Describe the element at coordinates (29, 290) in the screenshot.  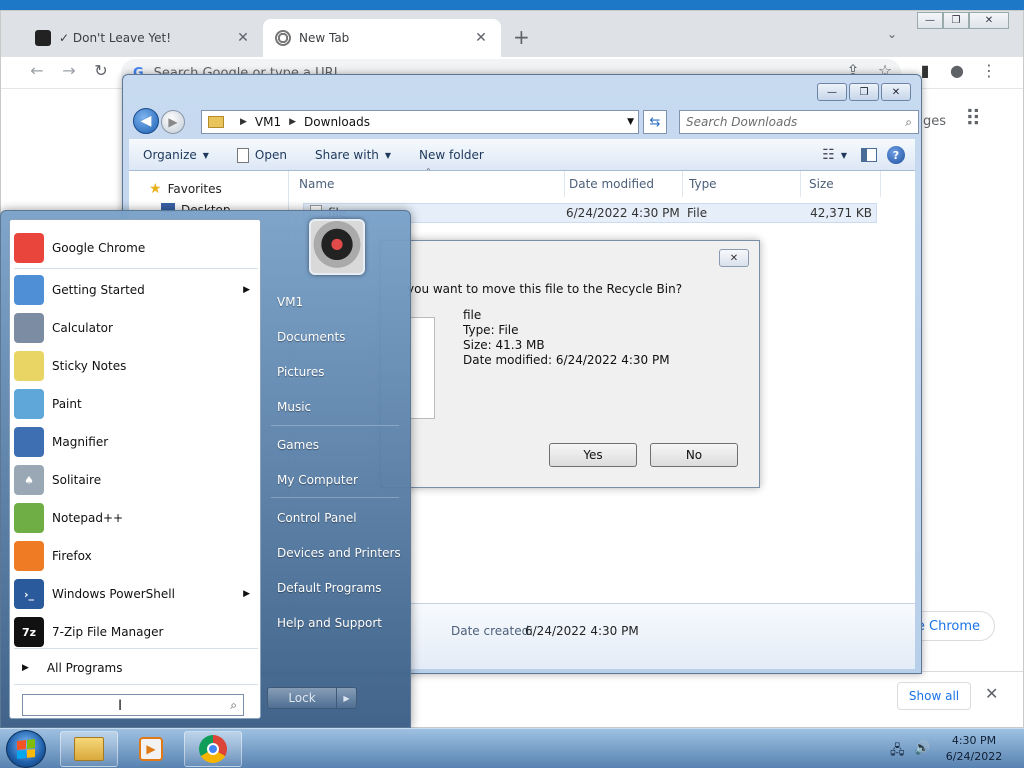
I see `getting-started-icon` at that location.